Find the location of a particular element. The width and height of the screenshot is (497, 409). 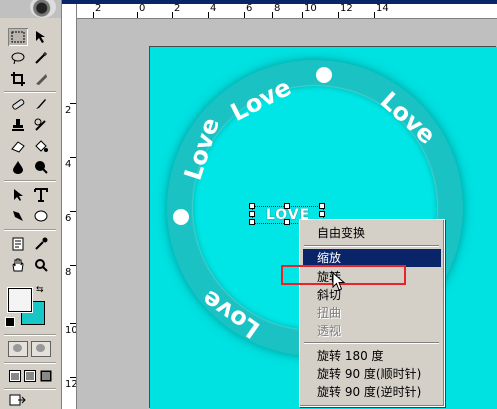

menu-item-rotate-90-cw: 旋转 90 度(顺时针) is located at coordinates (372, 374).